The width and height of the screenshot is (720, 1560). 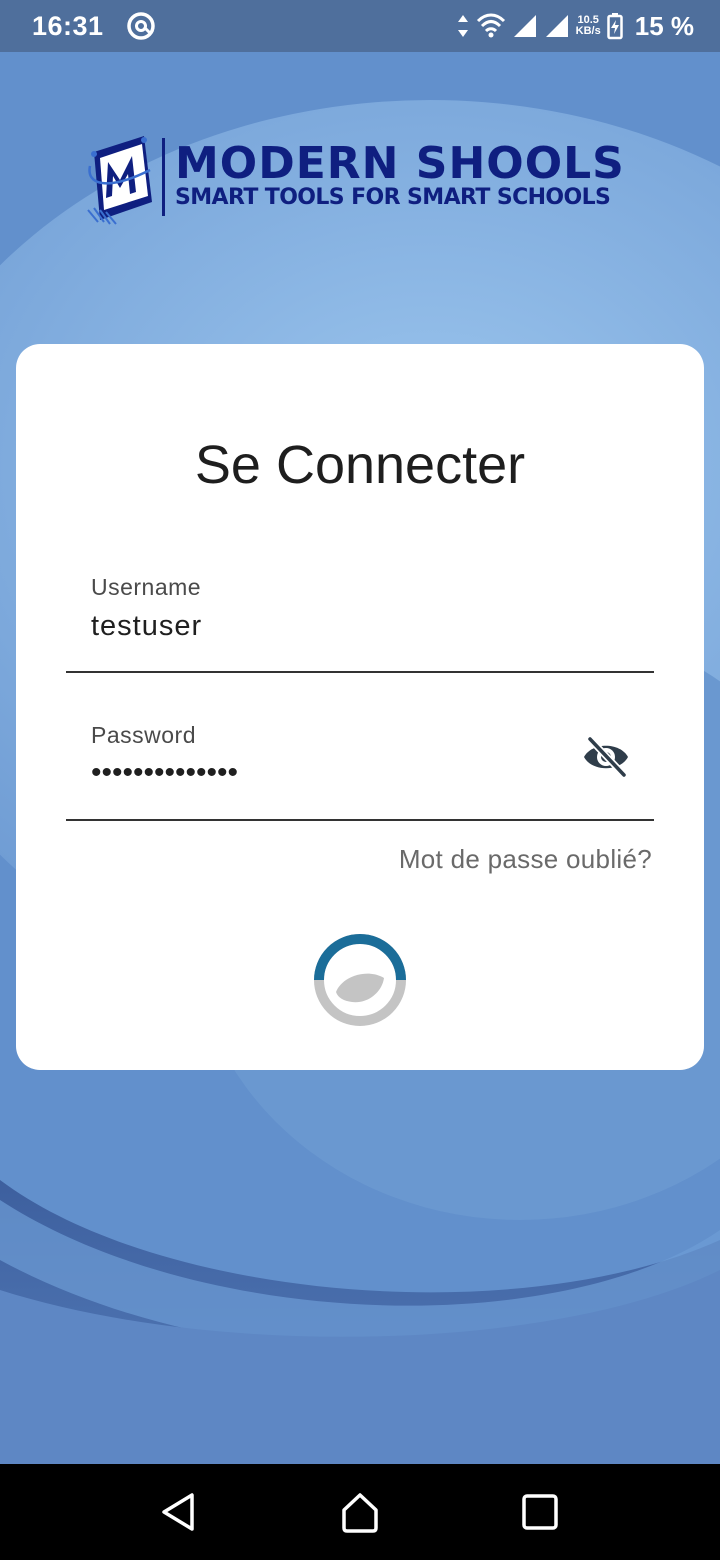 I want to click on net-speed-unit: KB/s, so click(x=588, y=31).